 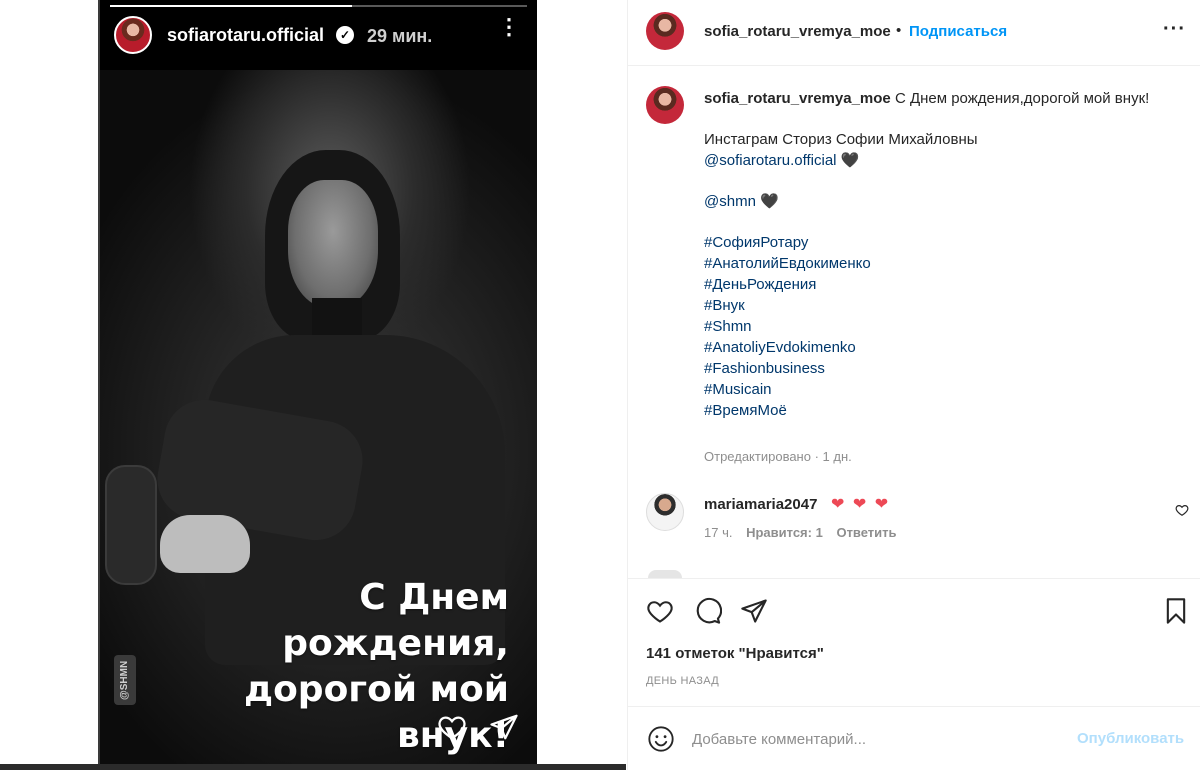 I want to click on left-gutter, so click(x=50, y=385).